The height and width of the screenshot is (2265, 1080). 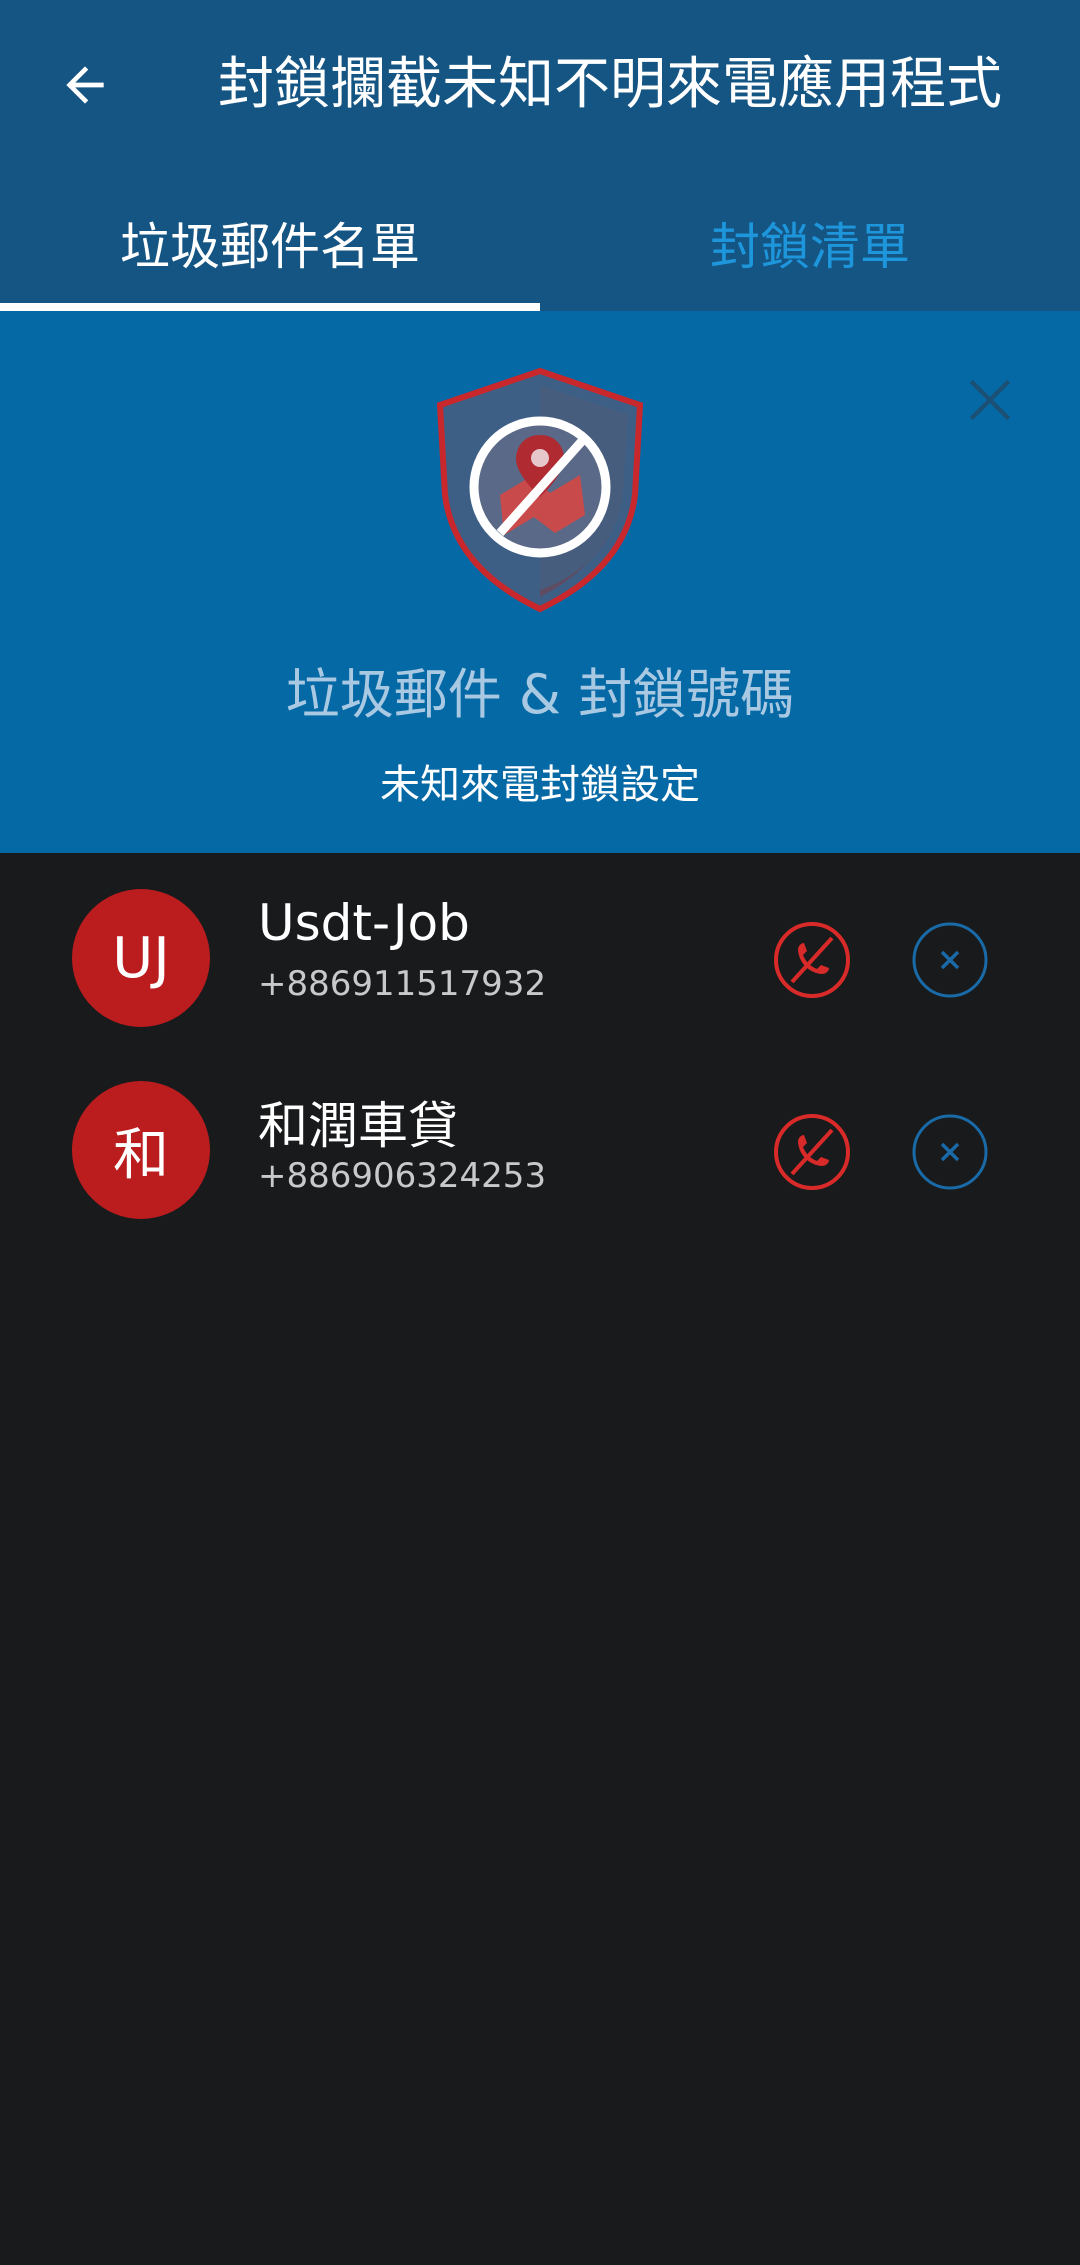 What do you see at coordinates (810, 243) in the screenshot?
I see `tab-block-list: 封鎖清單` at bounding box center [810, 243].